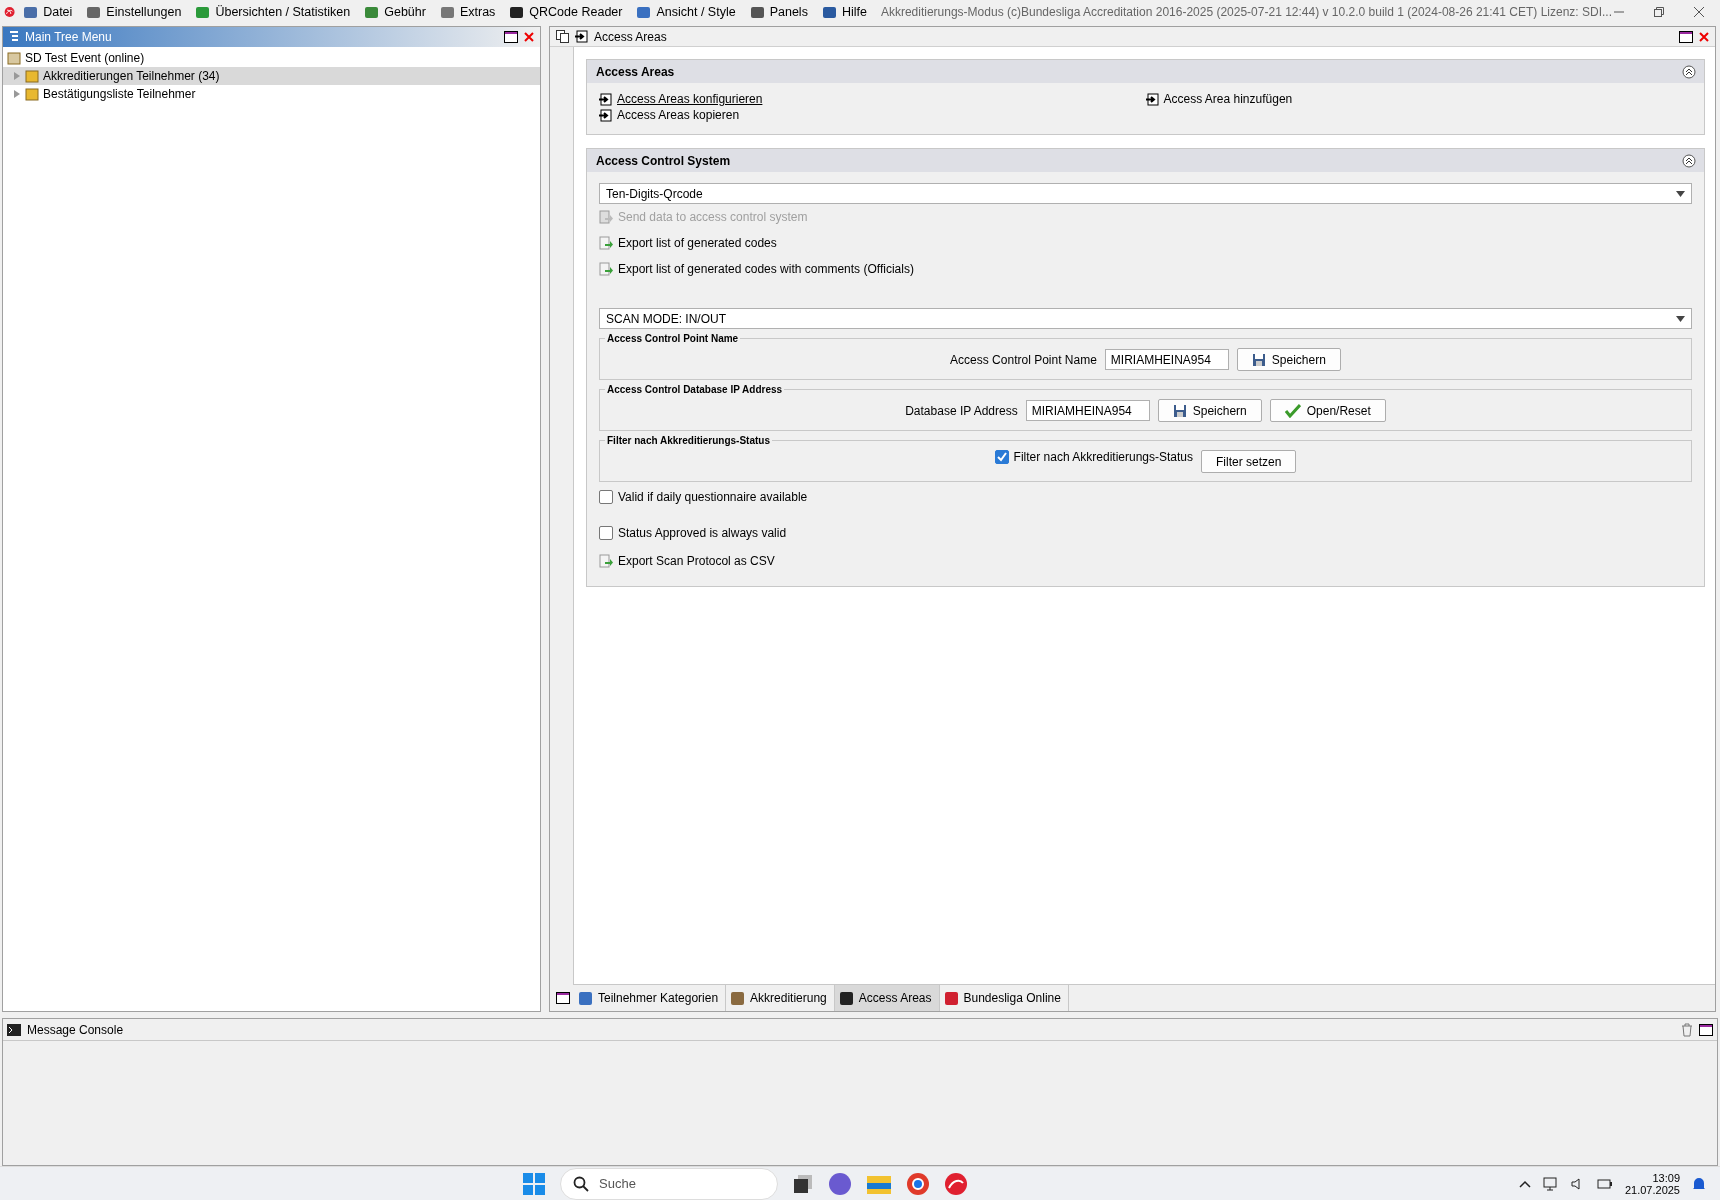  What do you see at coordinates (1659, 12) in the screenshot?
I see `restore-icon` at bounding box center [1659, 12].